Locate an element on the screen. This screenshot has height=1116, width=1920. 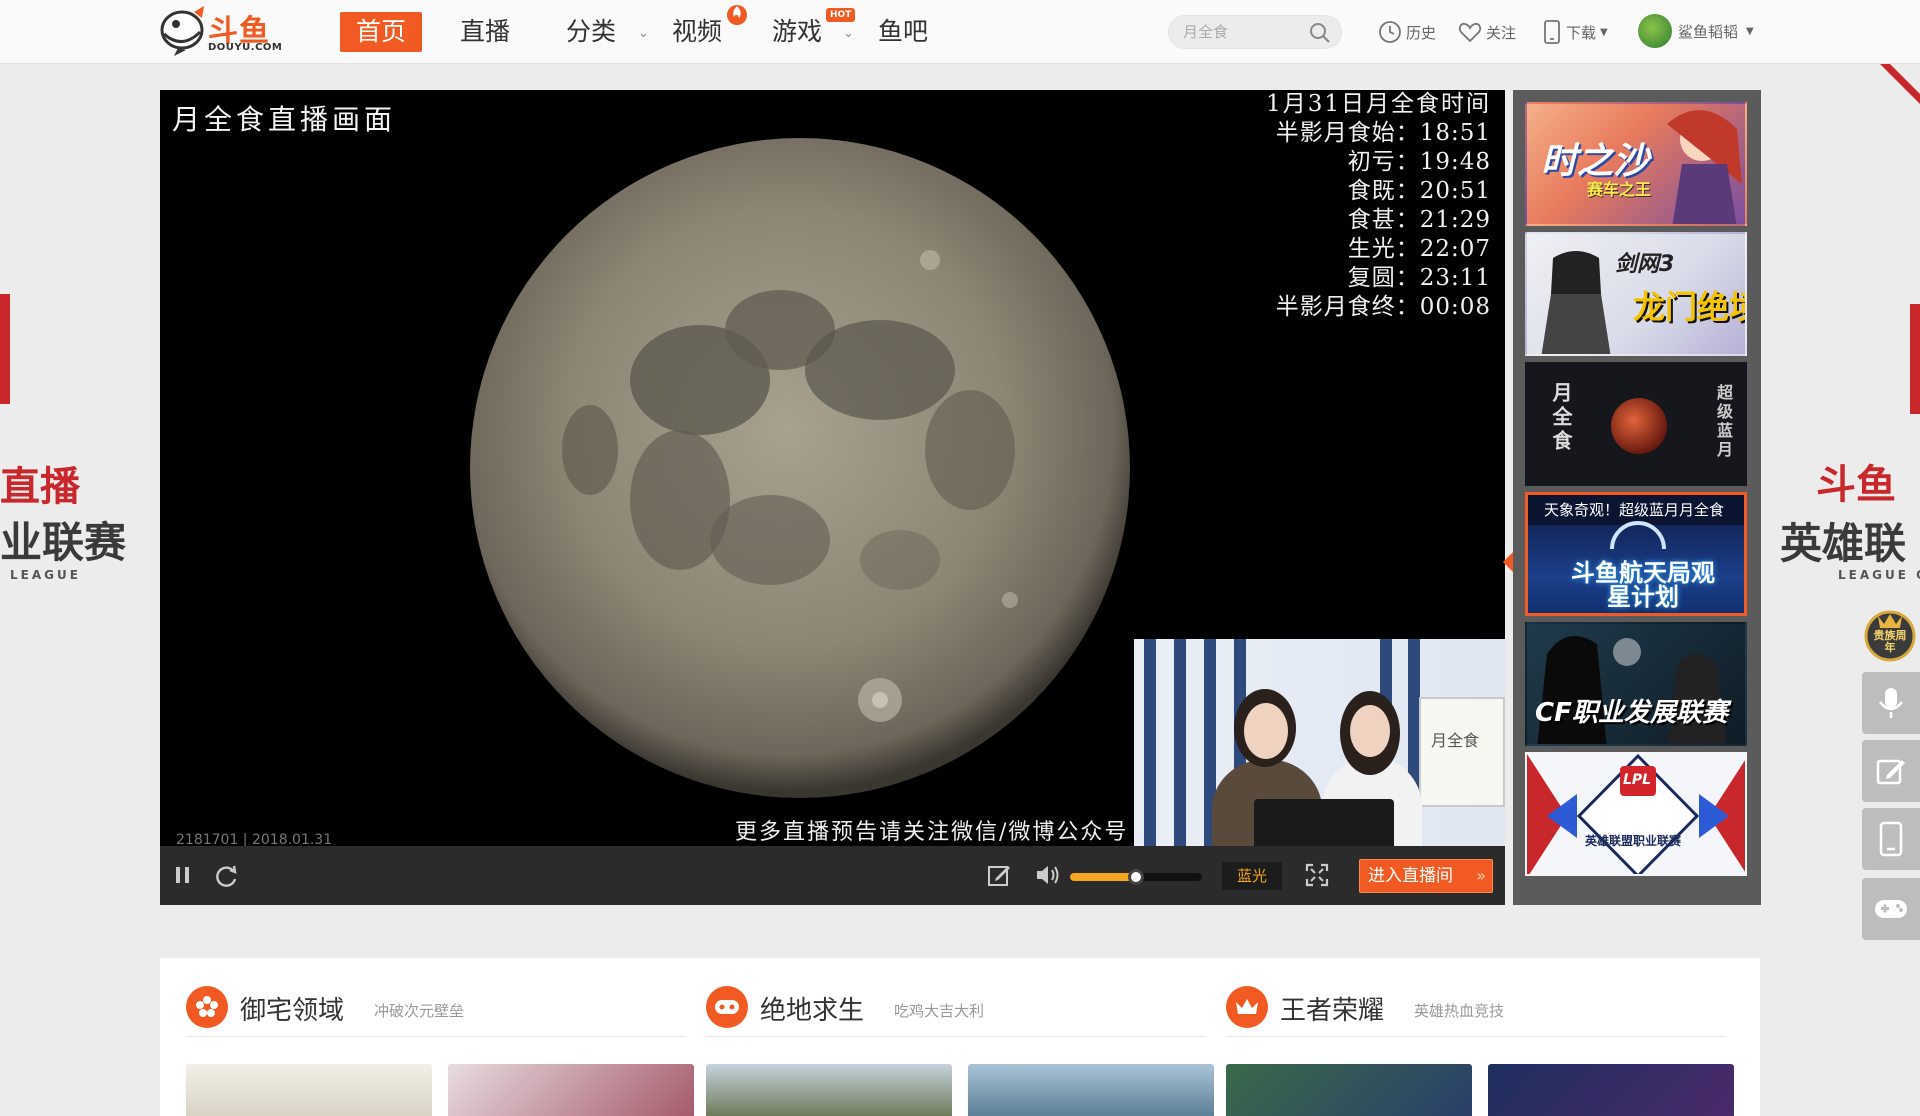
vip-badge-label: 贵族周年 is located at coordinates (1890, 641).